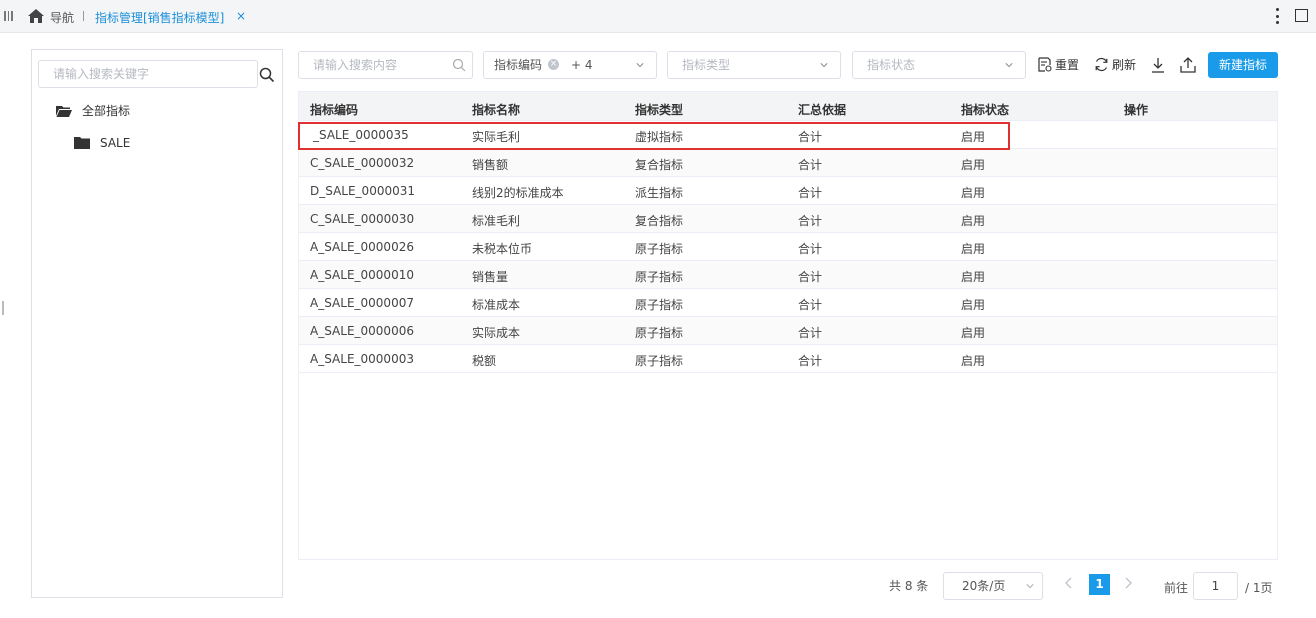 This screenshot has height=618, width=1316. What do you see at coordinates (1115, 64) in the screenshot?
I see `refresh-button: 刷新` at bounding box center [1115, 64].